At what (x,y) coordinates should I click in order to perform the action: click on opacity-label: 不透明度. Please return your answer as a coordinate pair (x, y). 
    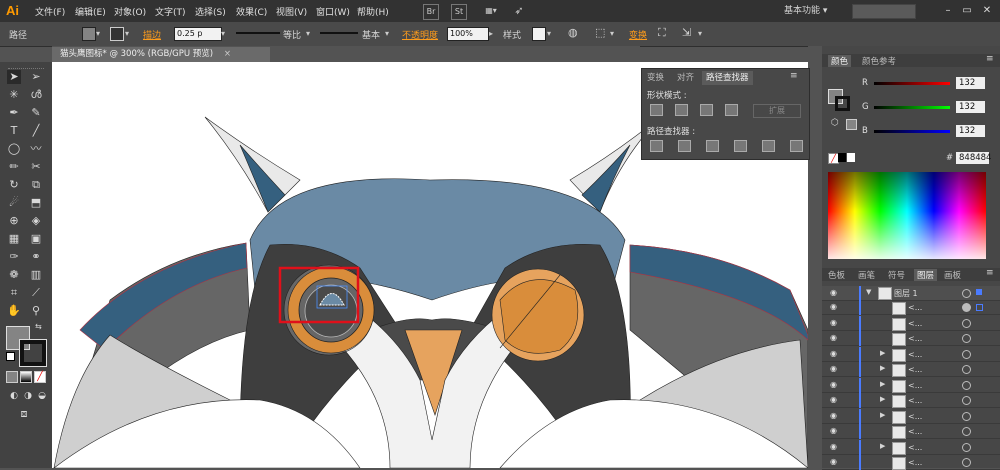
    Looking at the image, I should click on (420, 34).